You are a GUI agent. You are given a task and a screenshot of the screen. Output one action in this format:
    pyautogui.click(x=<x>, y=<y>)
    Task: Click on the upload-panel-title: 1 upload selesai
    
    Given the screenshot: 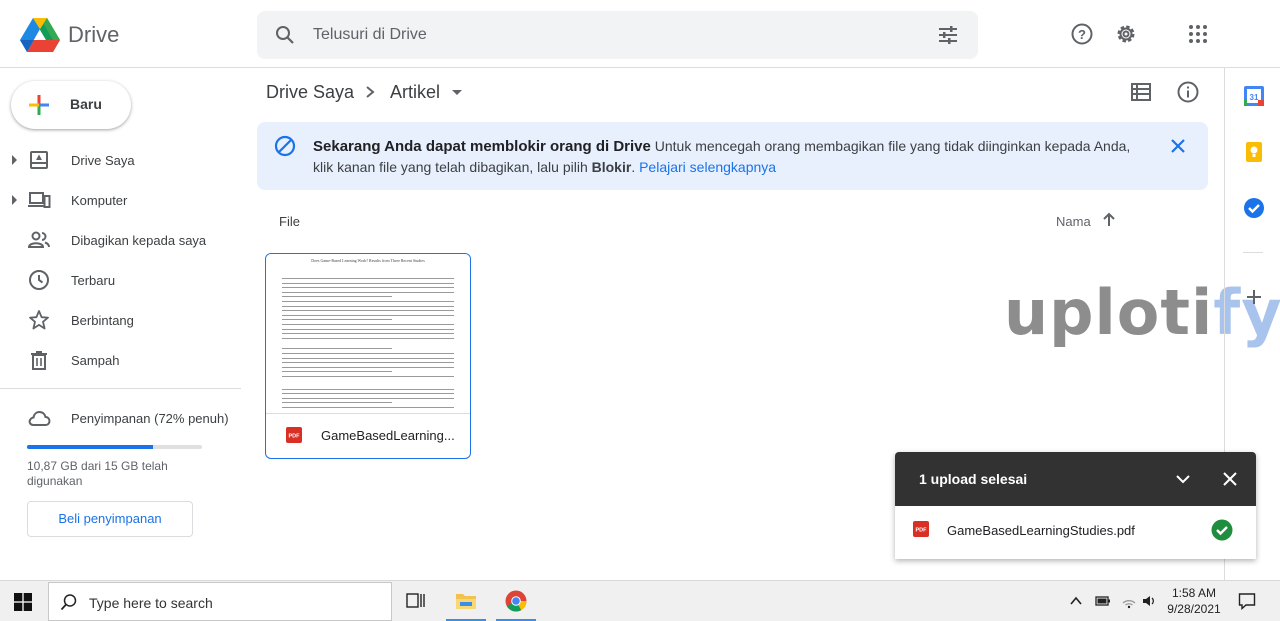 What is the action you would take?
    pyautogui.click(x=973, y=479)
    